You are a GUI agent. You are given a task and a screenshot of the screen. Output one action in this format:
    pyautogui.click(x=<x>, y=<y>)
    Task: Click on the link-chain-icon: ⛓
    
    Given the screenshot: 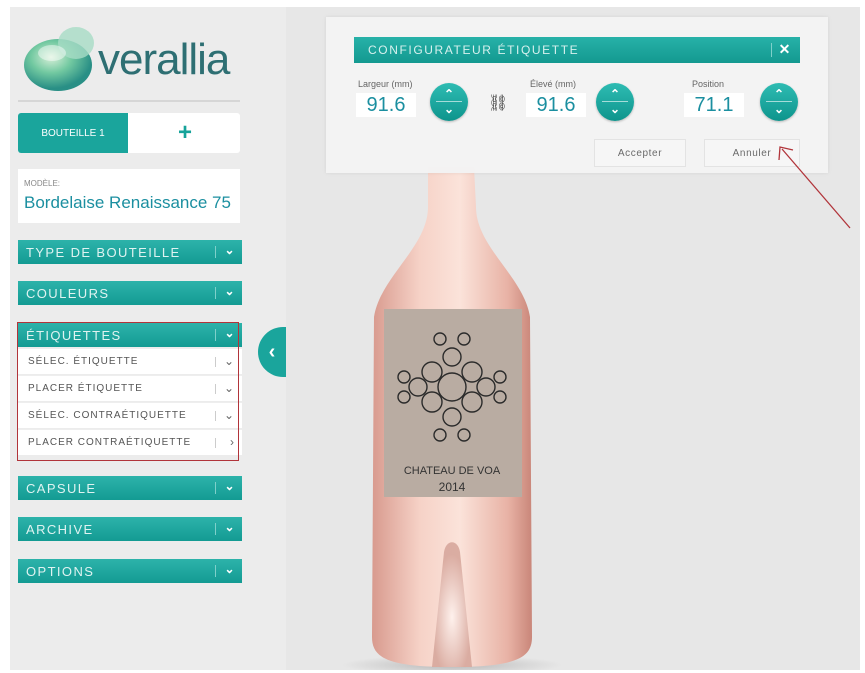 What is the action you would take?
    pyautogui.click(x=498, y=103)
    